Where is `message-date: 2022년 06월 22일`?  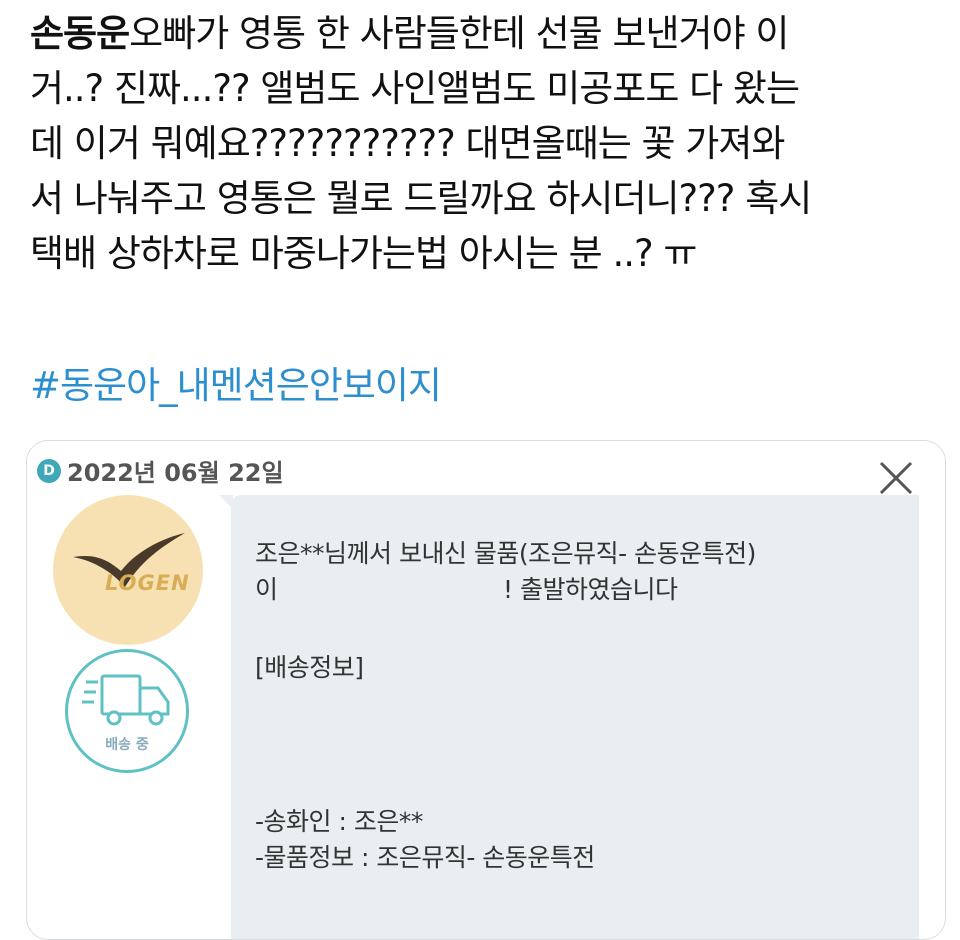
message-date: 2022년 06월 22일 is located at coordinates (175, 473).